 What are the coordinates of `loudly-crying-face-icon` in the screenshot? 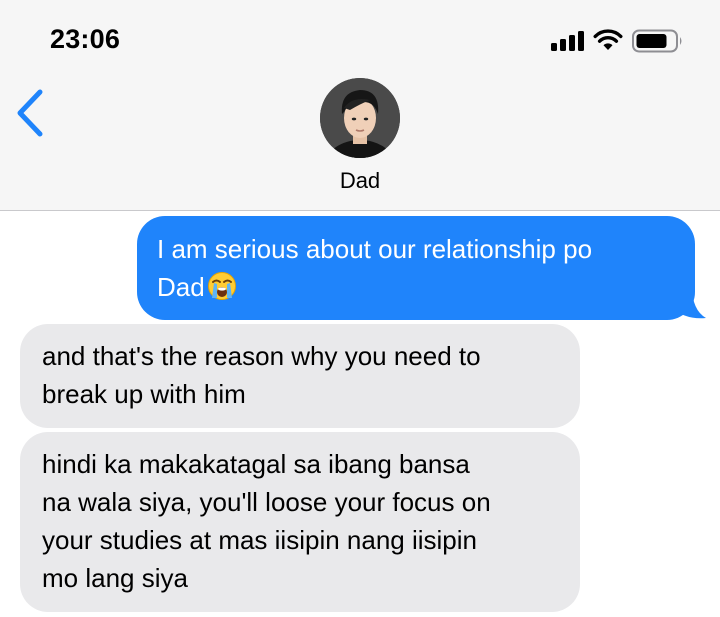 It's located at (221, 286).